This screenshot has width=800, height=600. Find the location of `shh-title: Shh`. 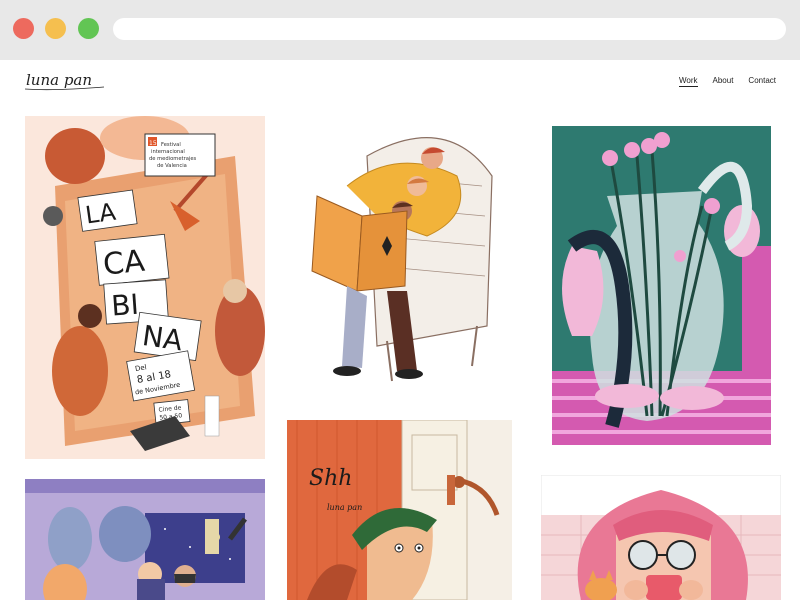

shh-title: Shh is located at coordinates (330, 478).